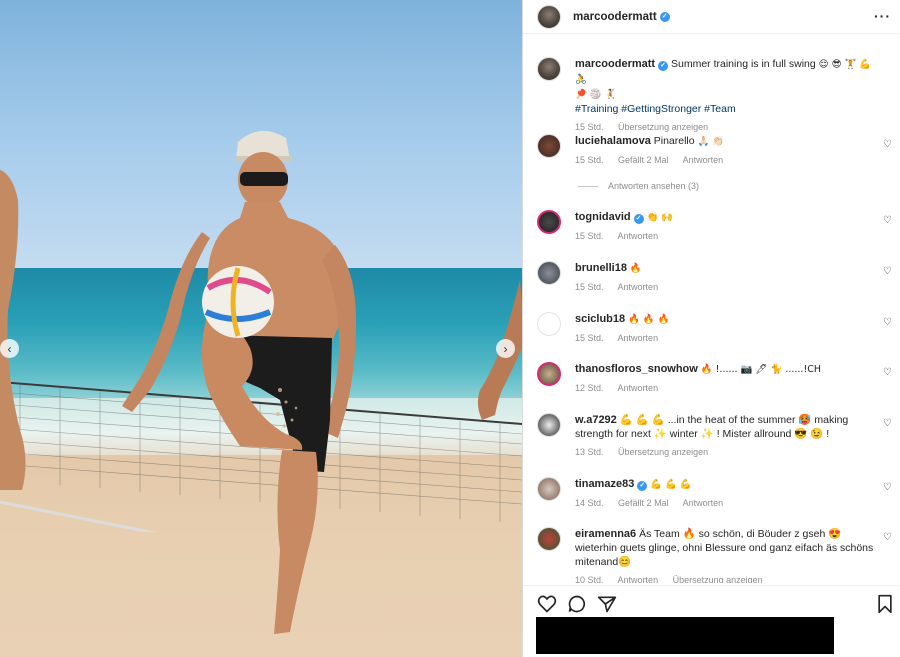 Image resolution: width=900 pixels, height=657 pixels. What do you see at coordinates (636, 369) in the screenshot?
I see `comment-username: thanosfloros_snowhow` at bounding box center [636, 369].